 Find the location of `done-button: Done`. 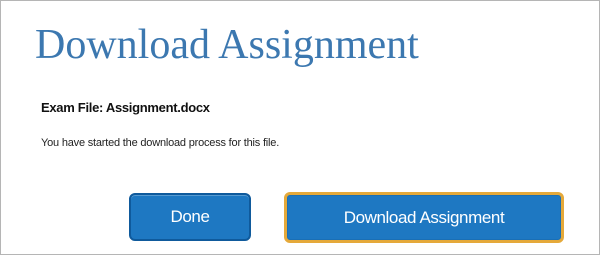

done-button: Done is located at coordinates (190, 217).